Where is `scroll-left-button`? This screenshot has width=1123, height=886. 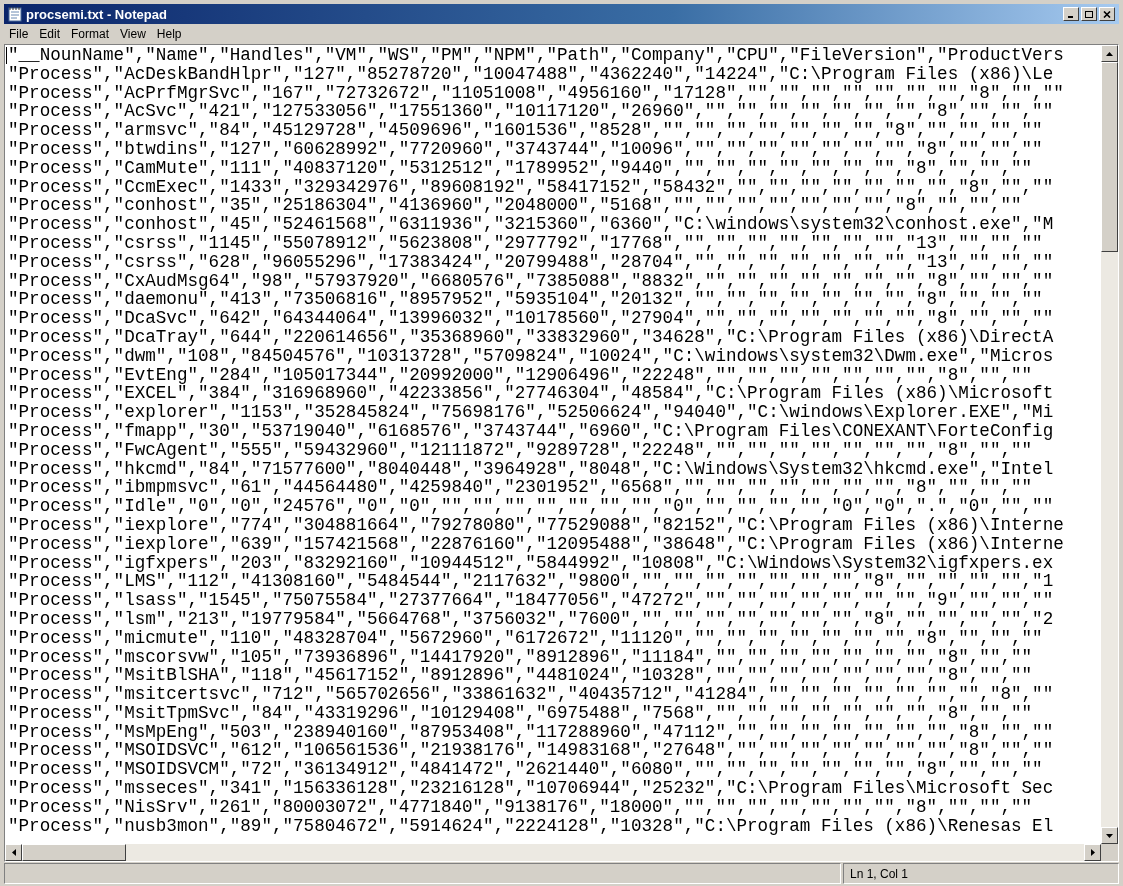
scroll-left-button is located at coordinates (13, 852).